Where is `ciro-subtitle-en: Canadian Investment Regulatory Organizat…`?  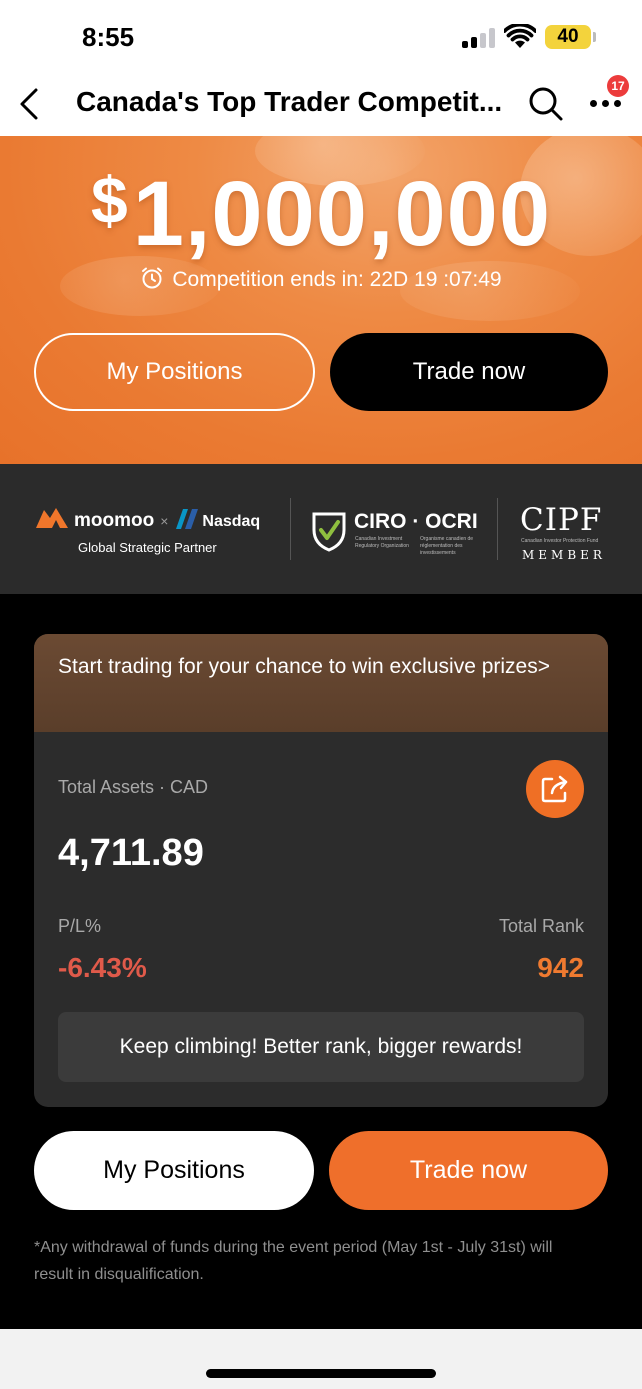 ciro-subtitle-en: Canadian Investment Regulatory Organizat… is located at coordinates (382, 542).